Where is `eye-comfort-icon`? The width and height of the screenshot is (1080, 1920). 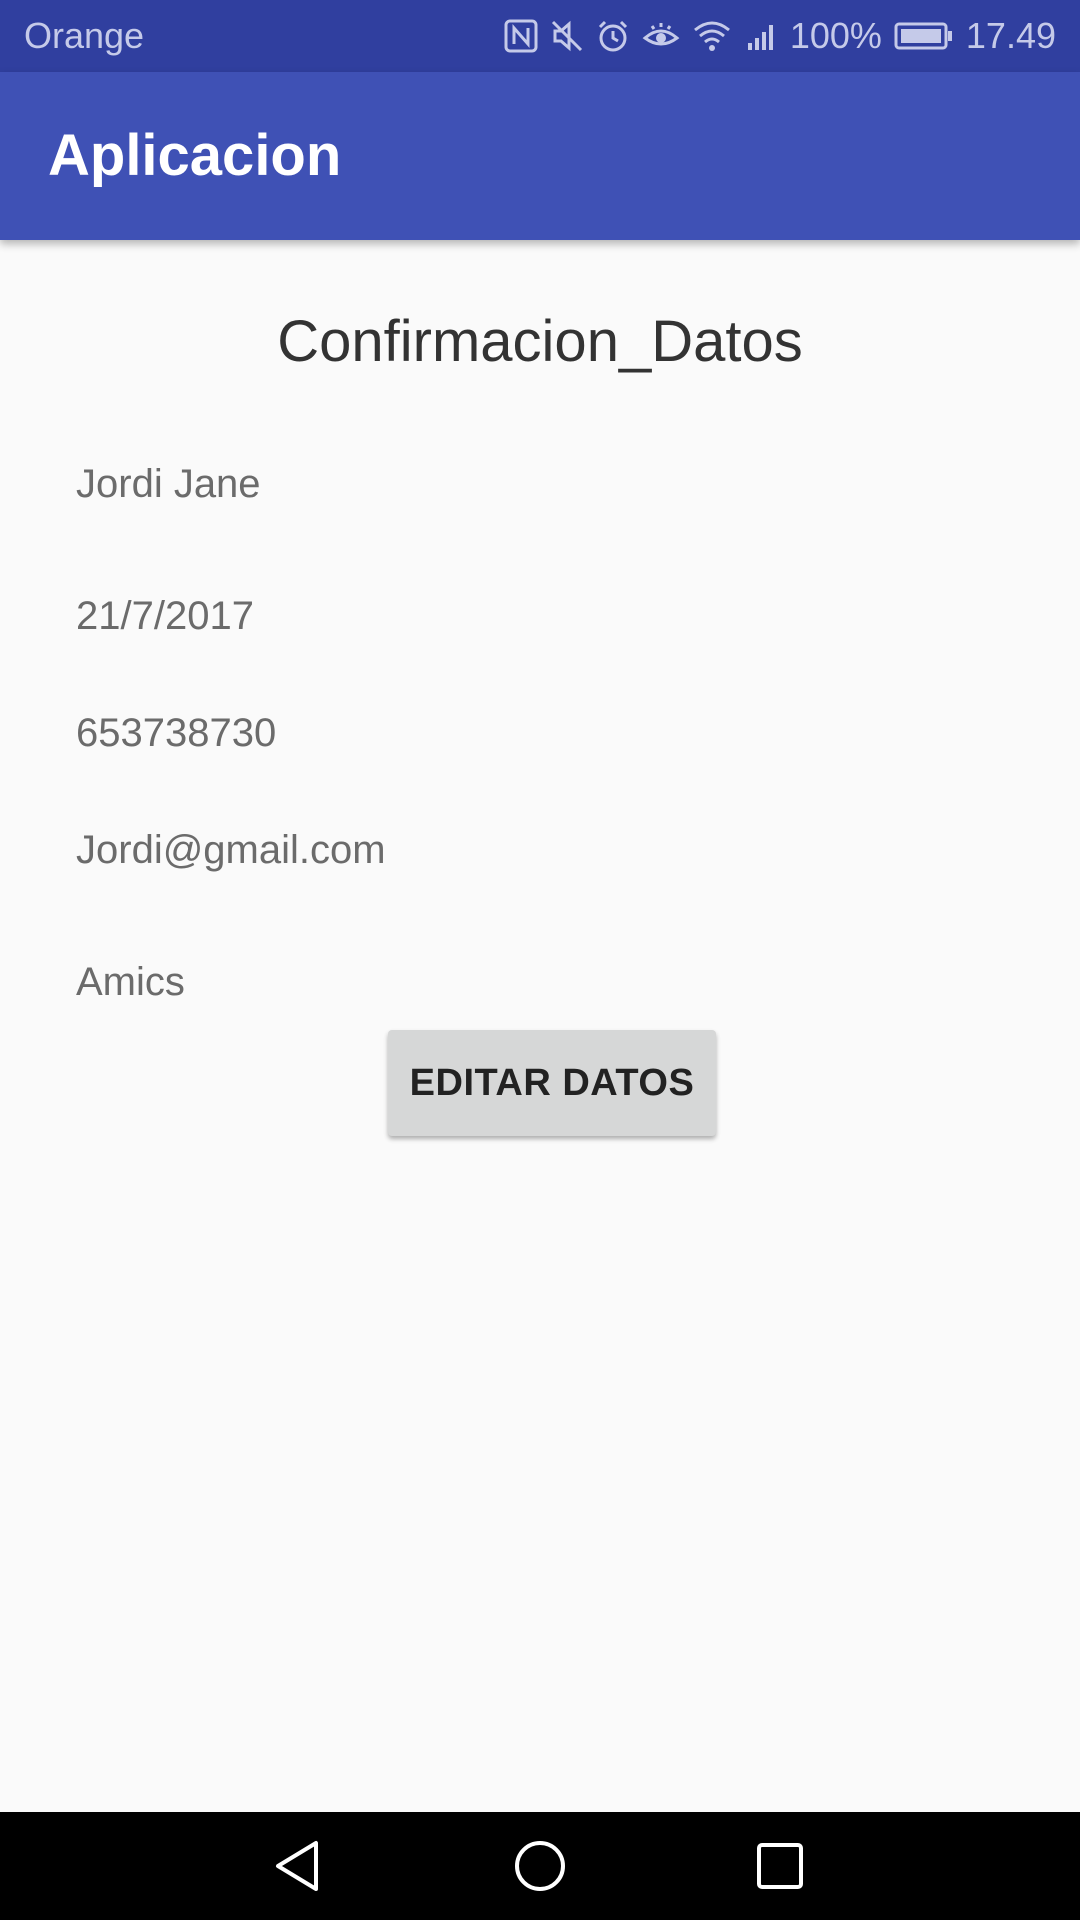
eye-comfort-icon is located at coordinates (661, 36).